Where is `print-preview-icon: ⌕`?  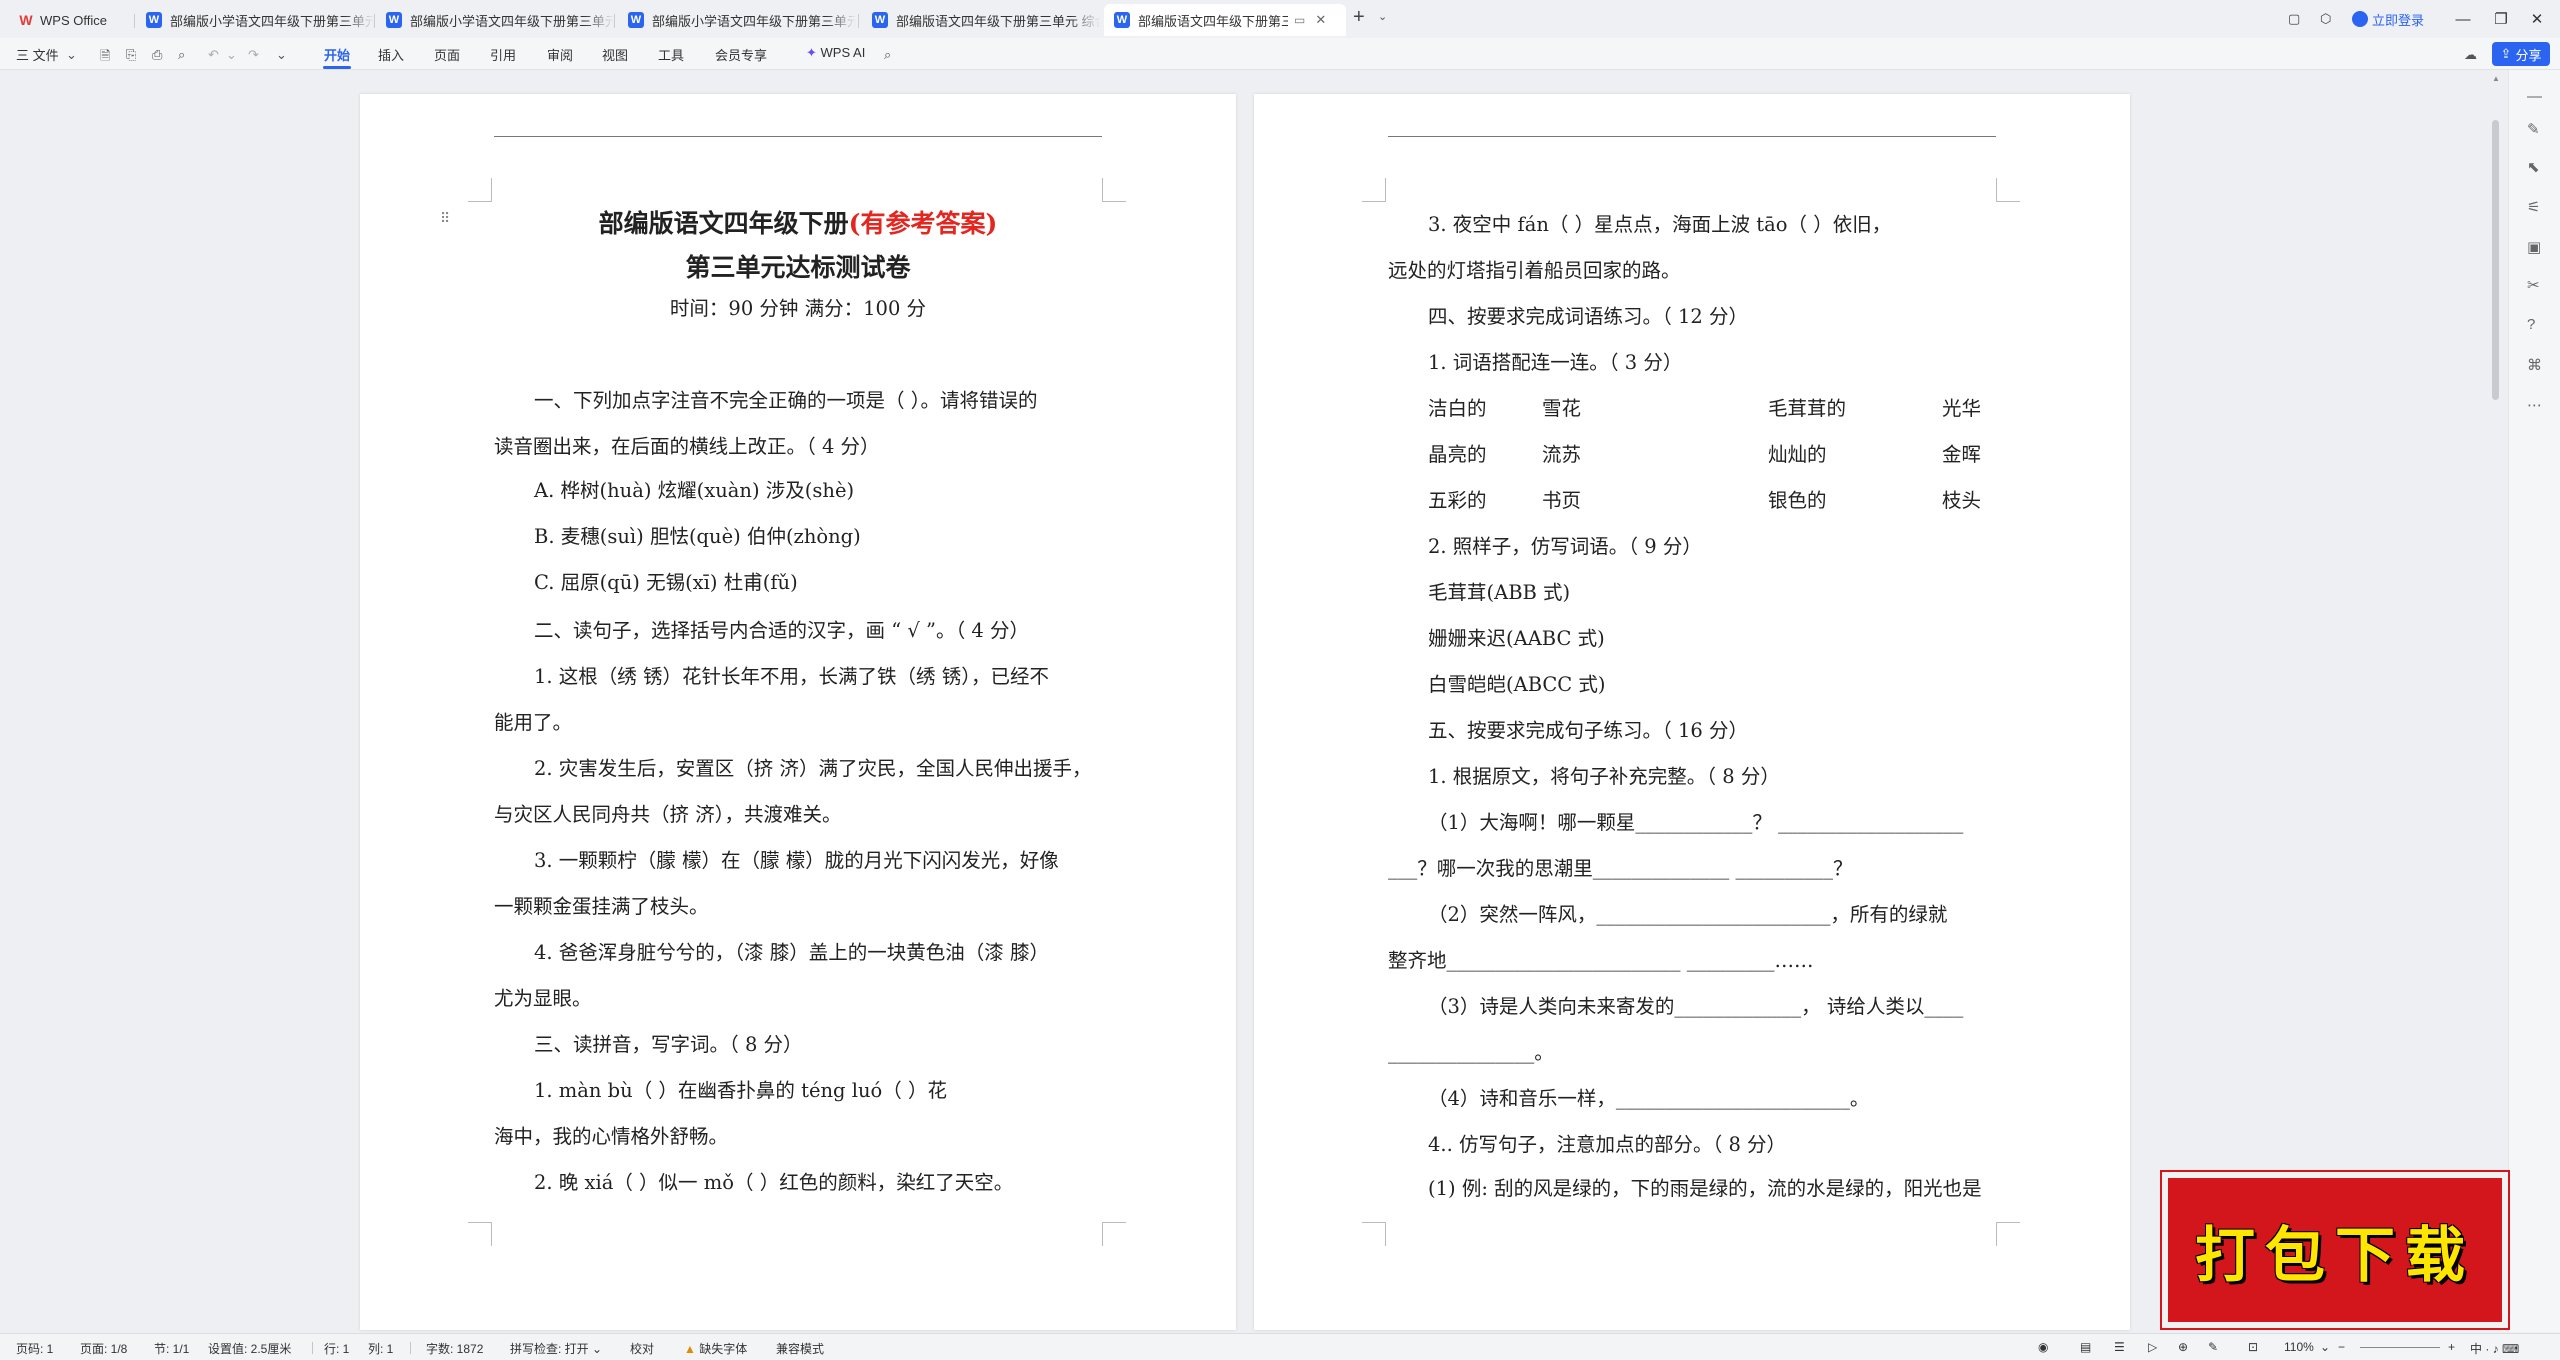
print-preview-icon: ⌕ is located at coordinates (181, 55).